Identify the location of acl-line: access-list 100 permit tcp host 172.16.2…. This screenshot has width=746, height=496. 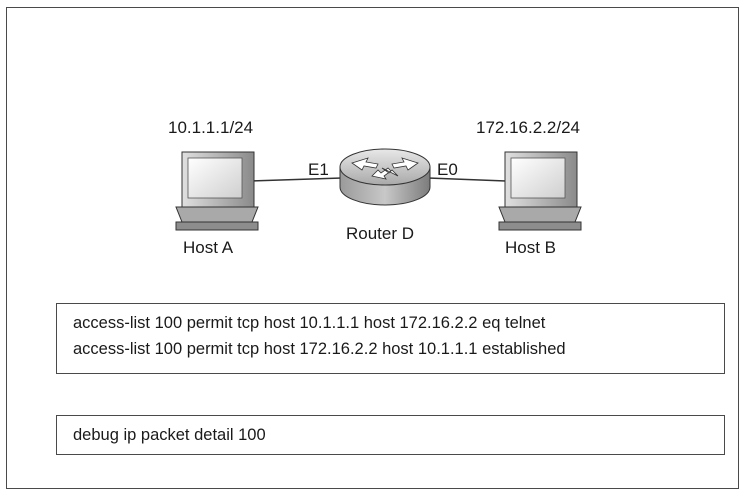
(319, 349).